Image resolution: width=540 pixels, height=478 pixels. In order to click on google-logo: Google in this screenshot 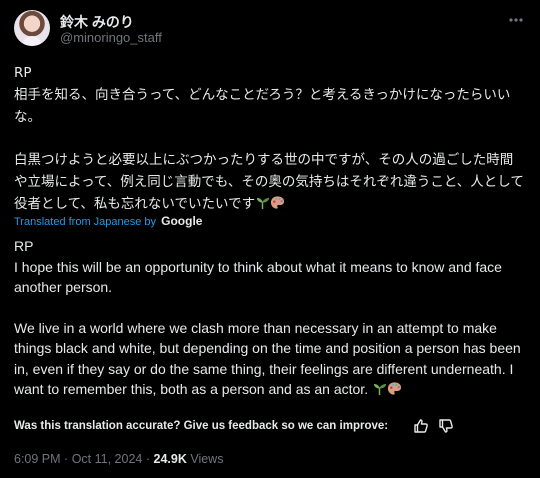, I will do `click(182, 221)`.